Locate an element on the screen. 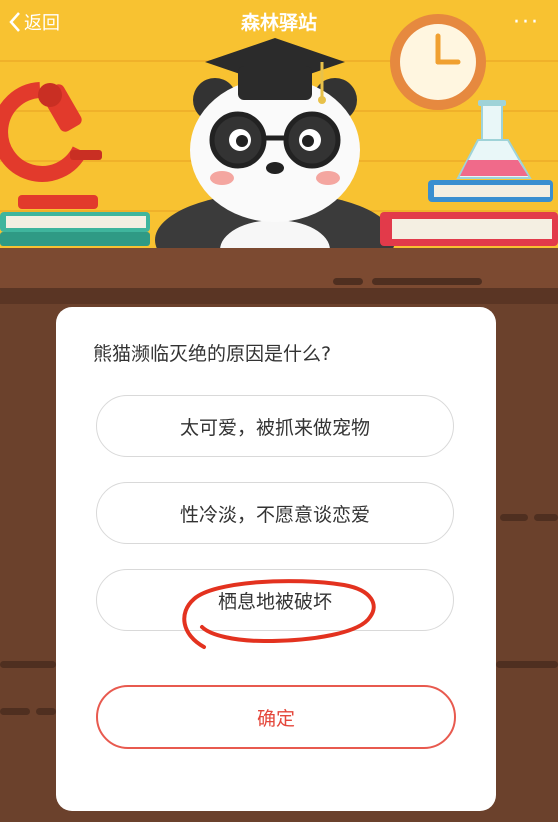  more-options-icon: ··· is located at coordinates (526, 22).